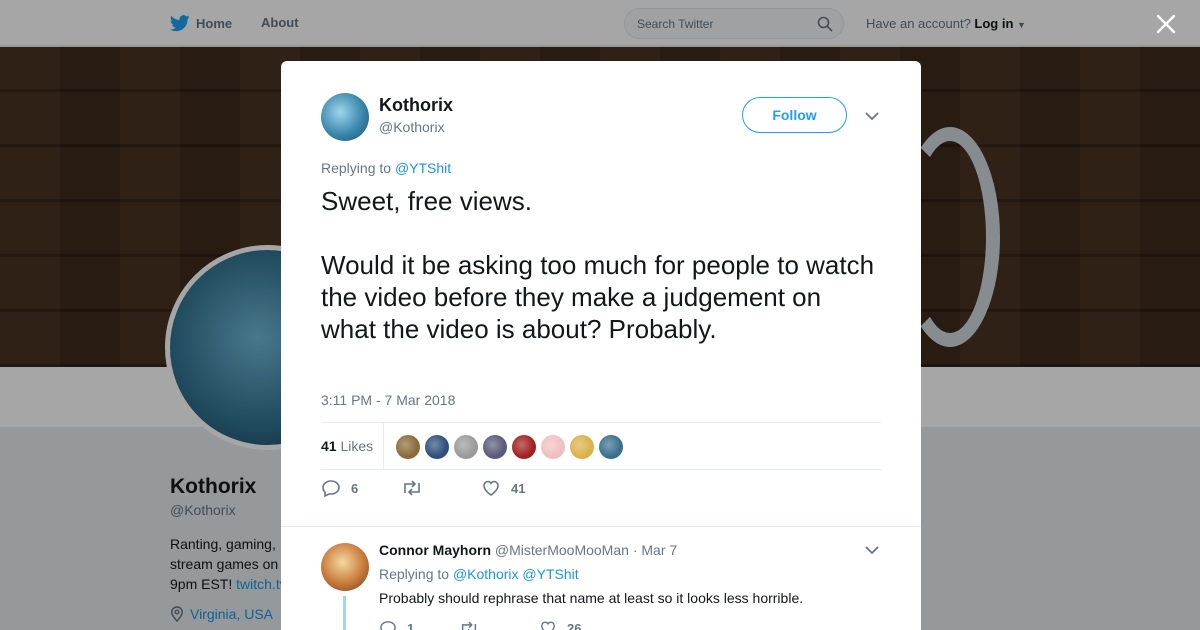 The image size is (1200, 630). What do you see at coordinates (426, 201) in the screenshot?
I see `tweet-paragraph: Sweet, free views.` at bounding box center [426, 201].